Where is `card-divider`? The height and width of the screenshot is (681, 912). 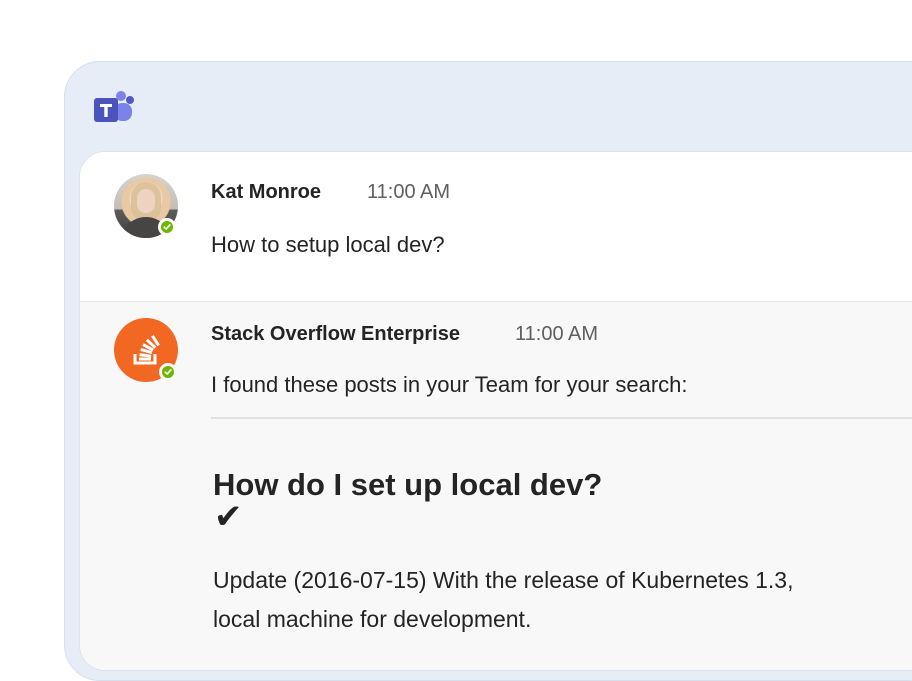 card-divider is located at coordinates (561, 418).